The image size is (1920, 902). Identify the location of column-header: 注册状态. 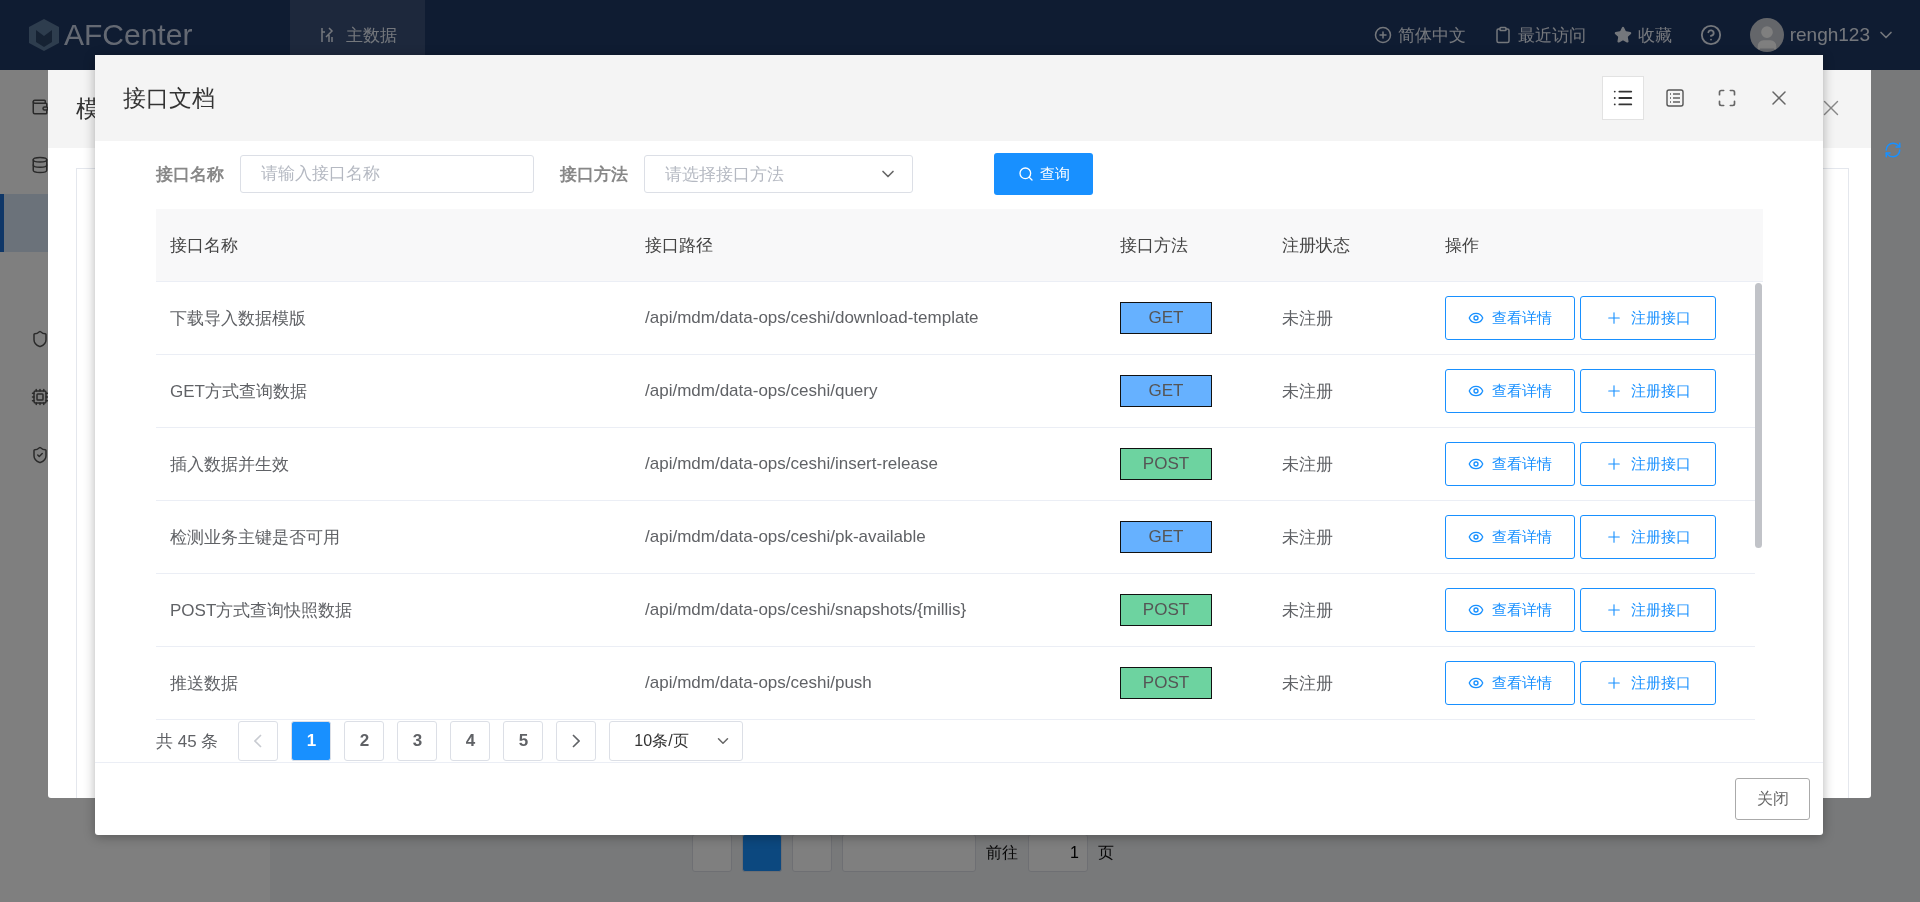
(1316, 245).